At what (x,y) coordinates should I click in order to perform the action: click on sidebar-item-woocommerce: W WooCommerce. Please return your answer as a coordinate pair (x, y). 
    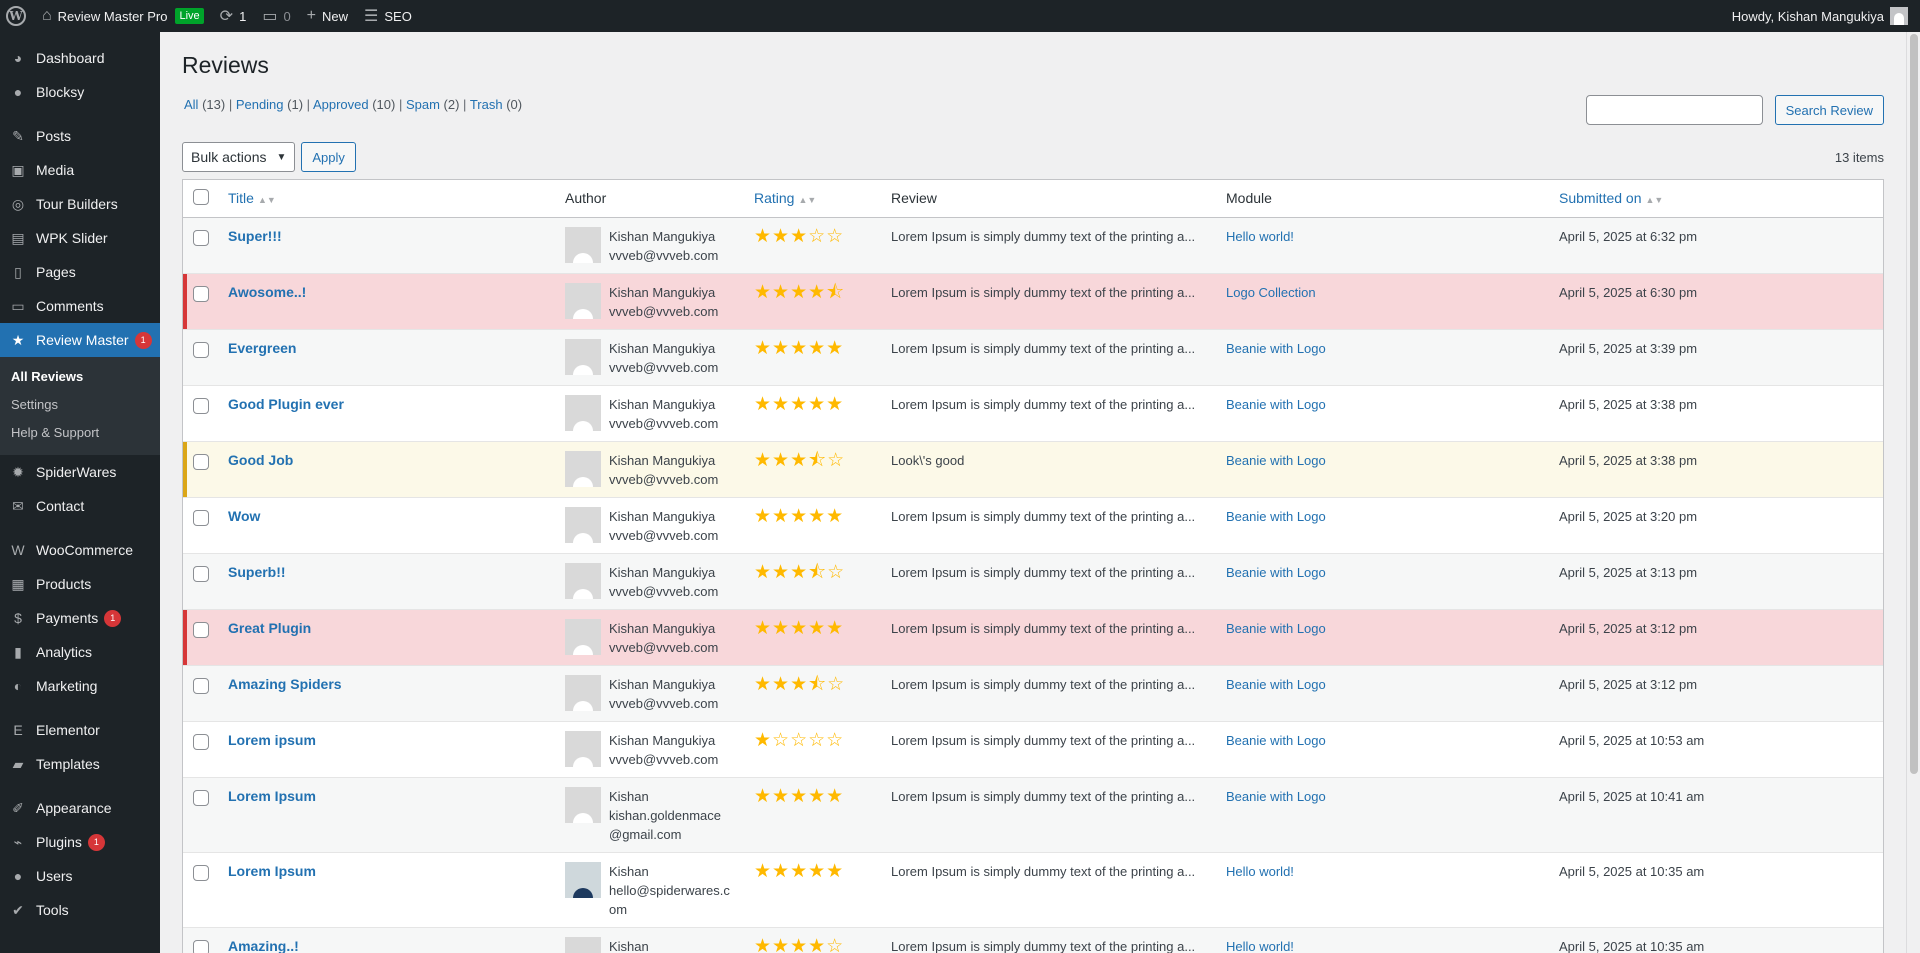
    Looking at the image, I should click on (80, 550).